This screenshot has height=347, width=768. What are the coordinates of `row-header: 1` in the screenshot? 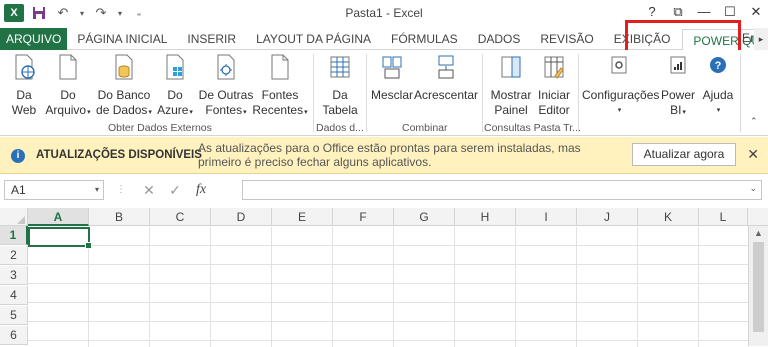 It's located at (14, 235).